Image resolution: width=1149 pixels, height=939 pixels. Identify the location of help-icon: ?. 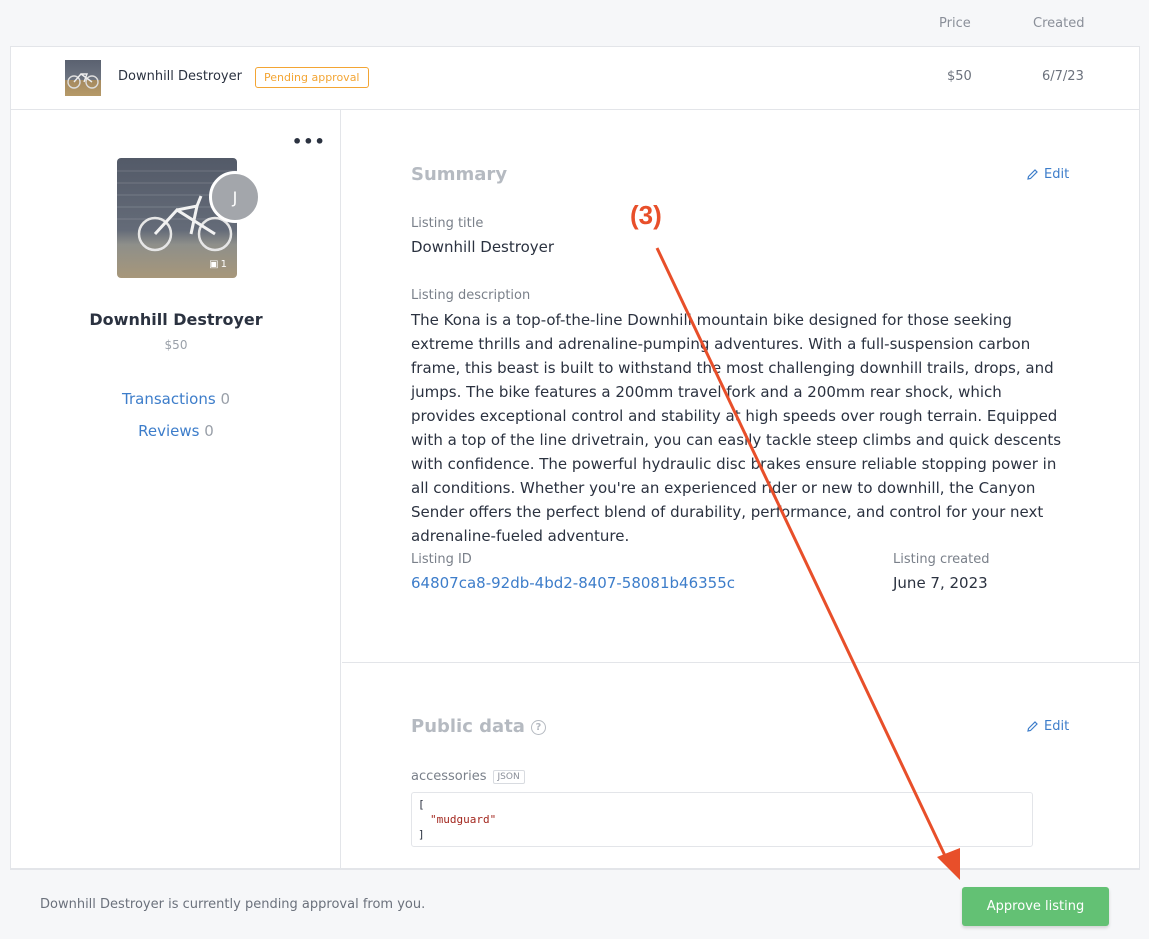
(538, 727).